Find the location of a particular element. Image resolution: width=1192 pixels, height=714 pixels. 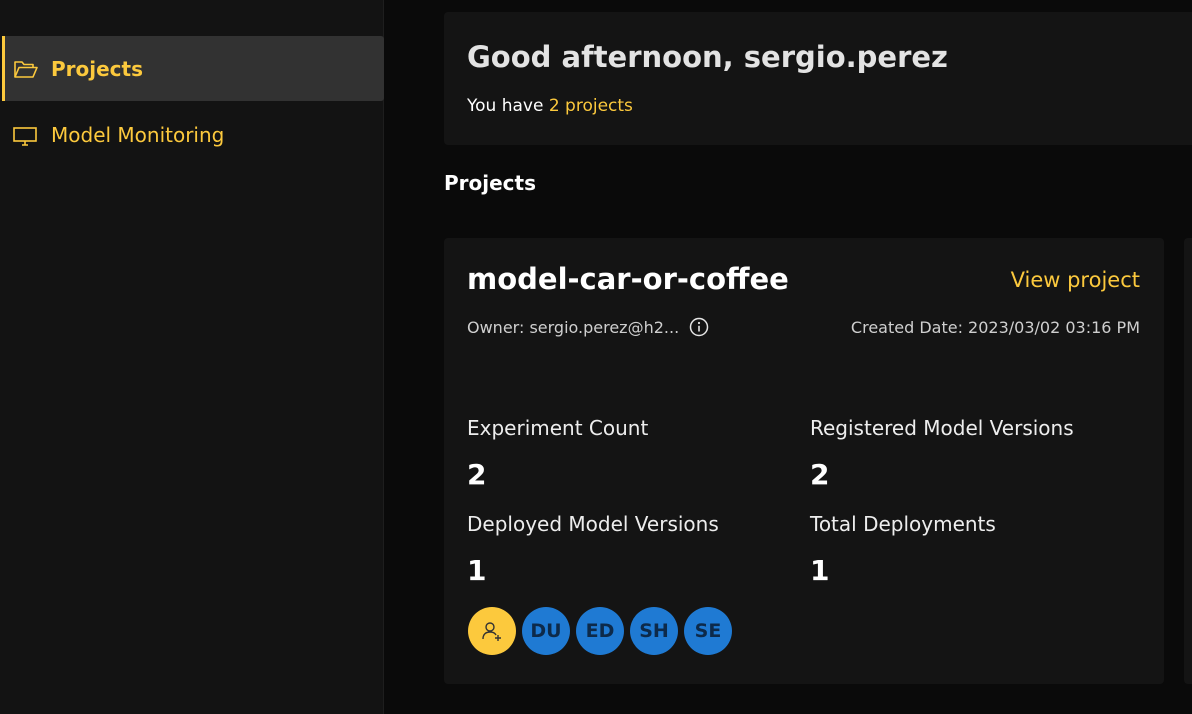

total-deployments-label: Total Deployments is located at coordinates (903, 524).